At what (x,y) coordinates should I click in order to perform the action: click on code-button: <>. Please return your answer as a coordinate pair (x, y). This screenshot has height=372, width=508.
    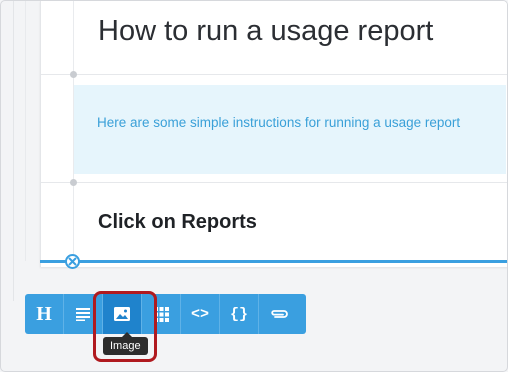
    Looking at the image, I should click on (200, 314).